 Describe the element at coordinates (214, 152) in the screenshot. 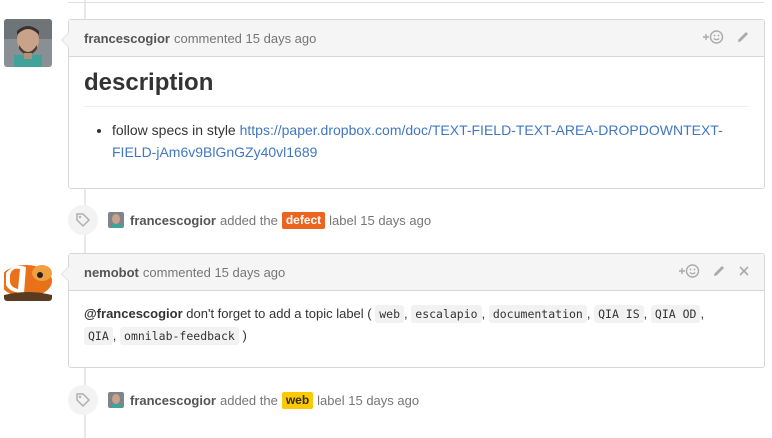

I see `spec-link-part2: FIELD-jAm6v9BlGnGZy40vl1689` at that location.